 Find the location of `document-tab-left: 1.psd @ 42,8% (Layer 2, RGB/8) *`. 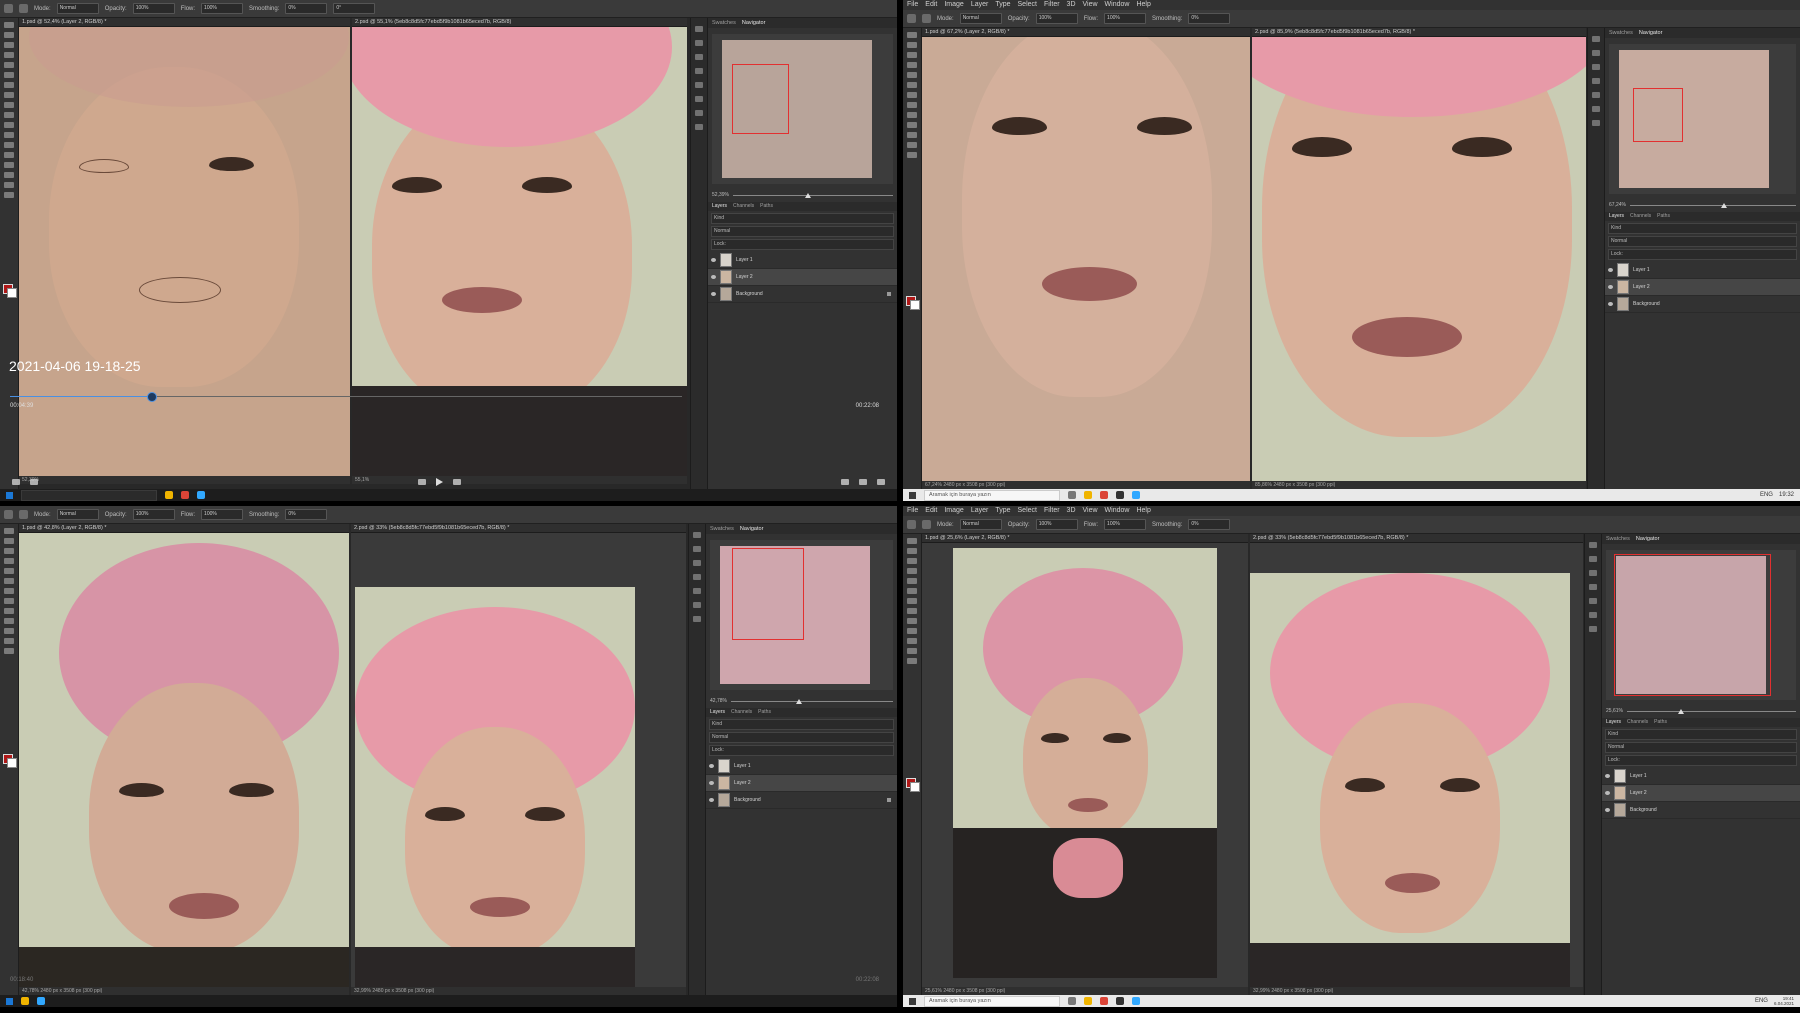

document-tab-left: 1.psd @ 42,8% (Layer 2, RGB/8) * is located at coordinates (184, 528).